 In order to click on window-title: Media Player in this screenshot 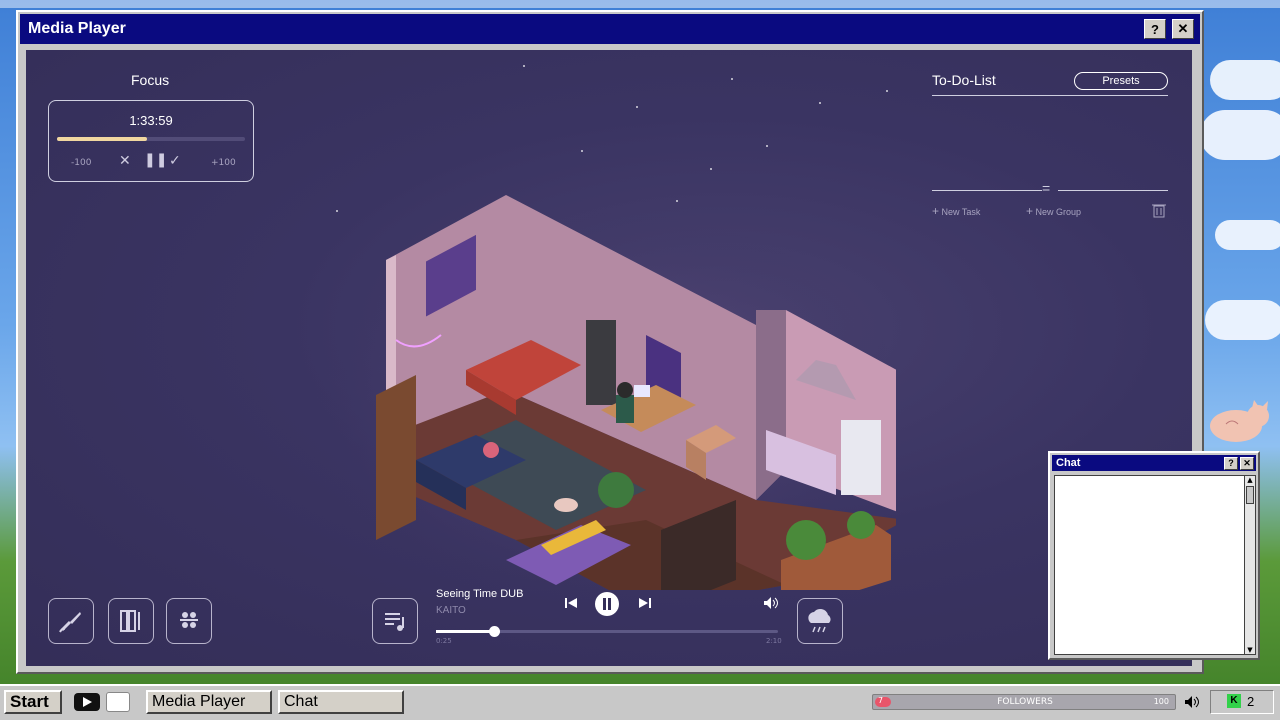, I will do `click(77, 28)`.